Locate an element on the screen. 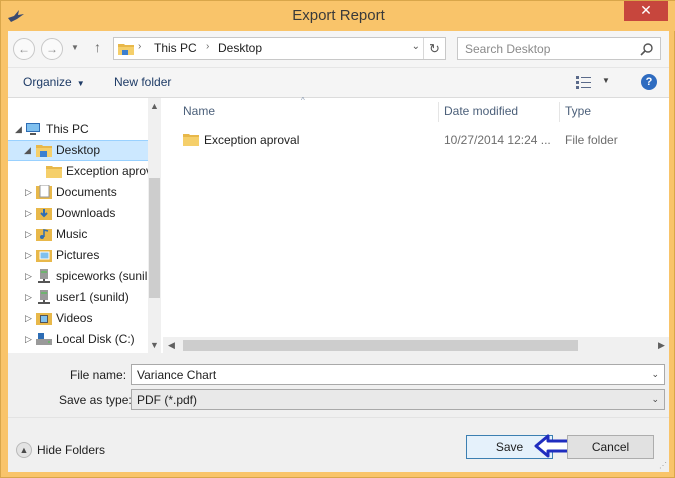 This screenshot has width=675, height=478. music-icon is located at coordinates (44, 235).